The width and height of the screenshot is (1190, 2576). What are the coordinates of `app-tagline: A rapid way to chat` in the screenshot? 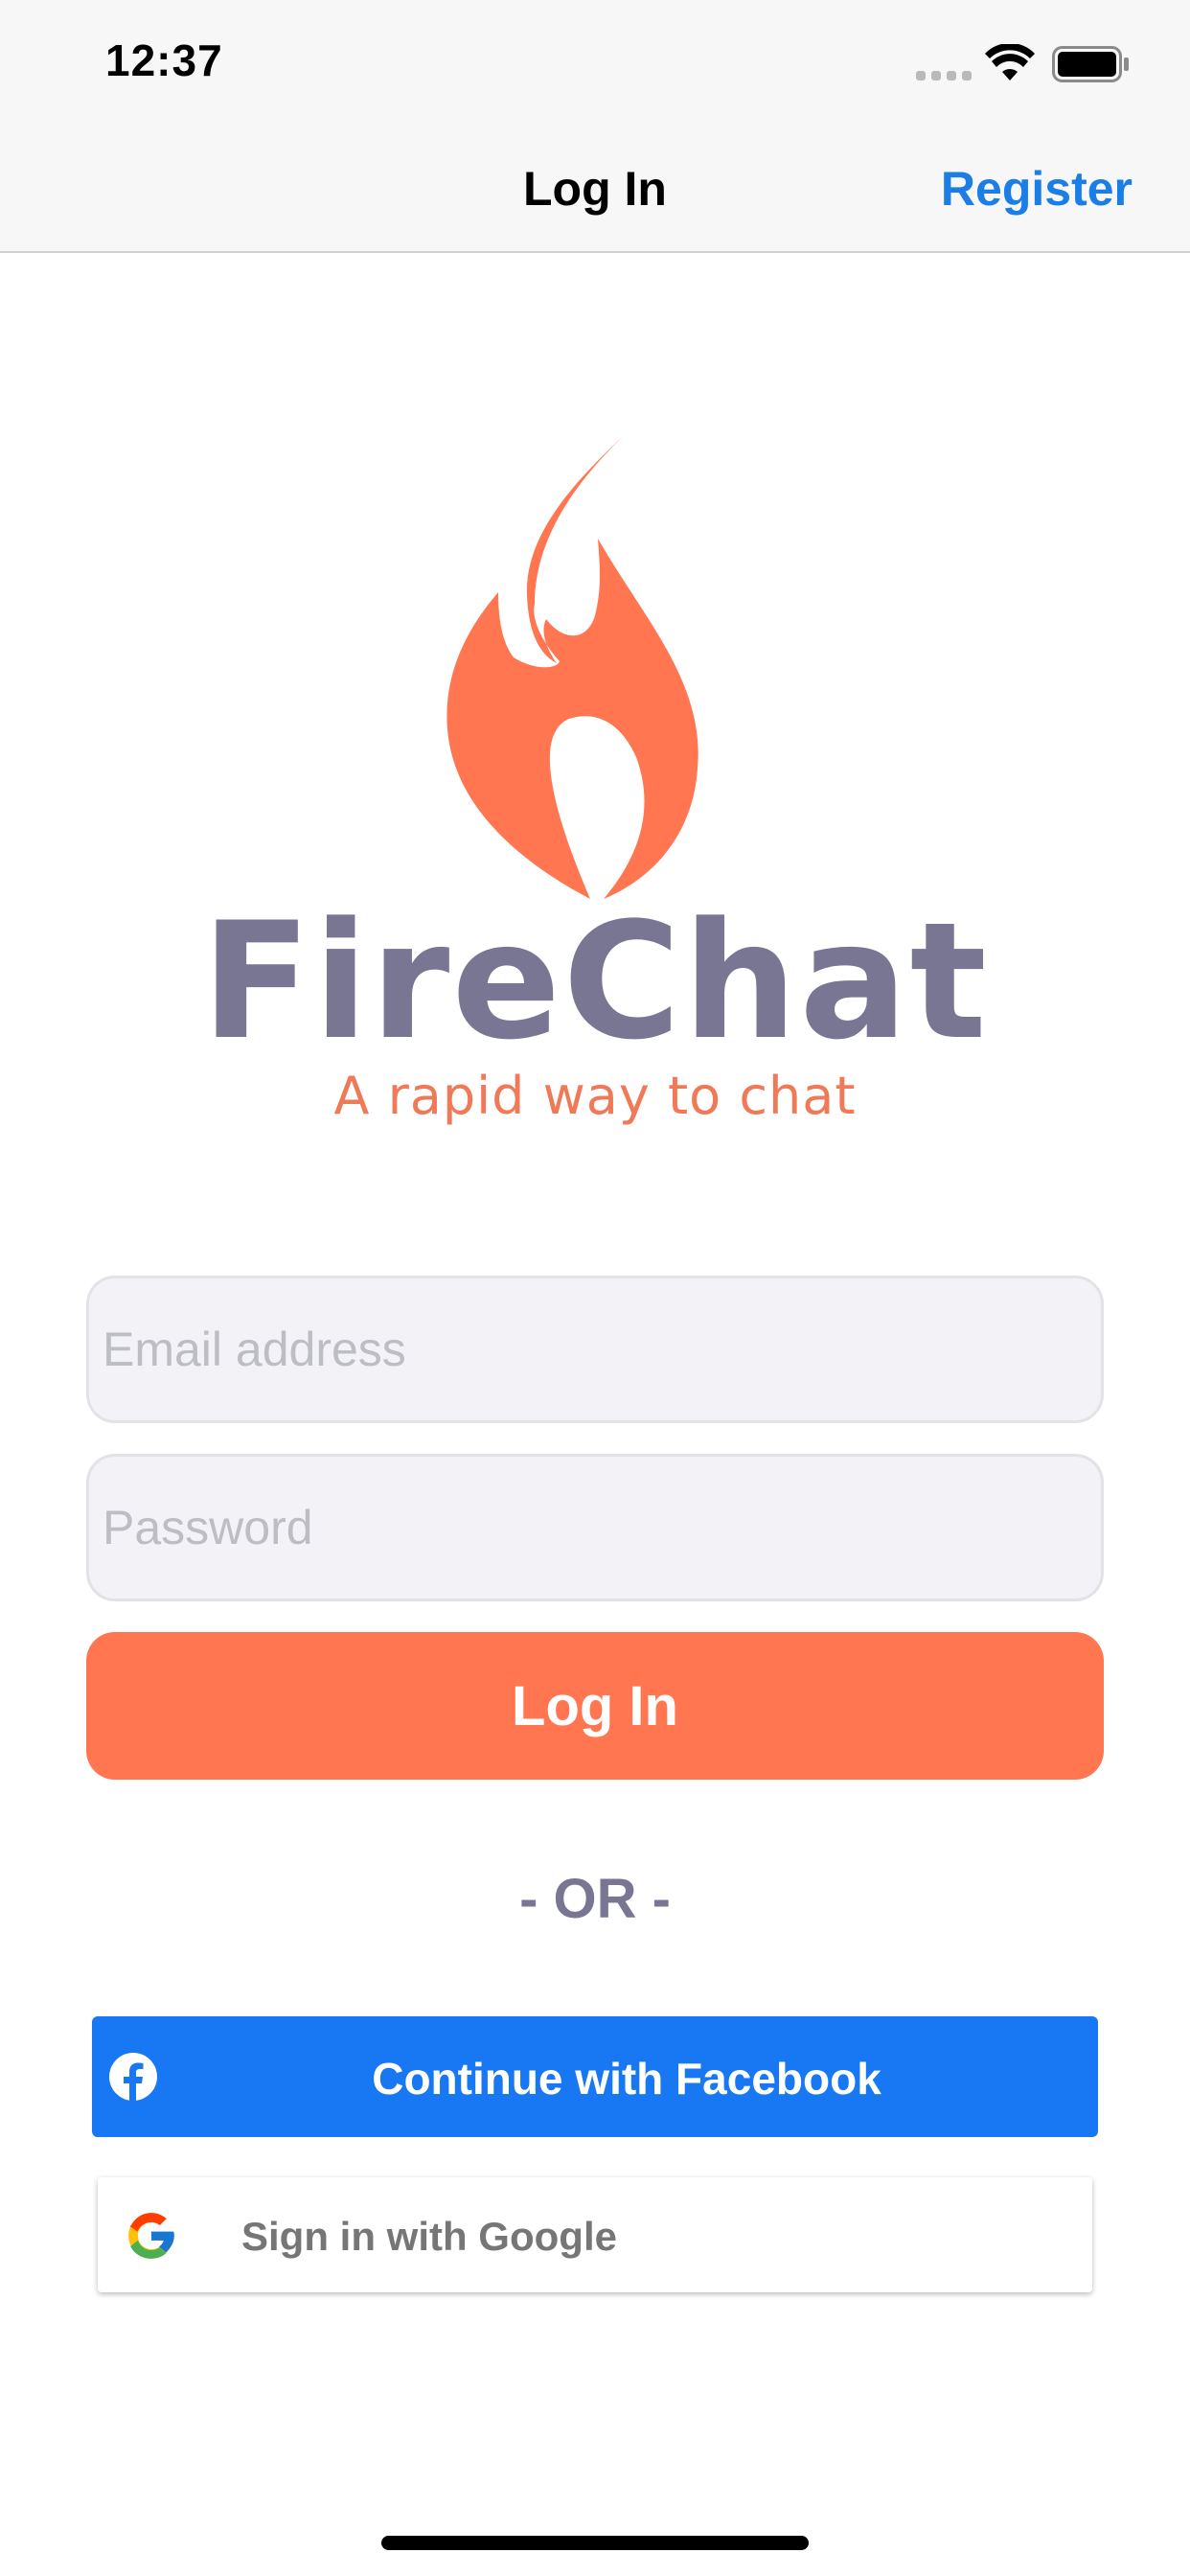 It's located at (595, 1096).